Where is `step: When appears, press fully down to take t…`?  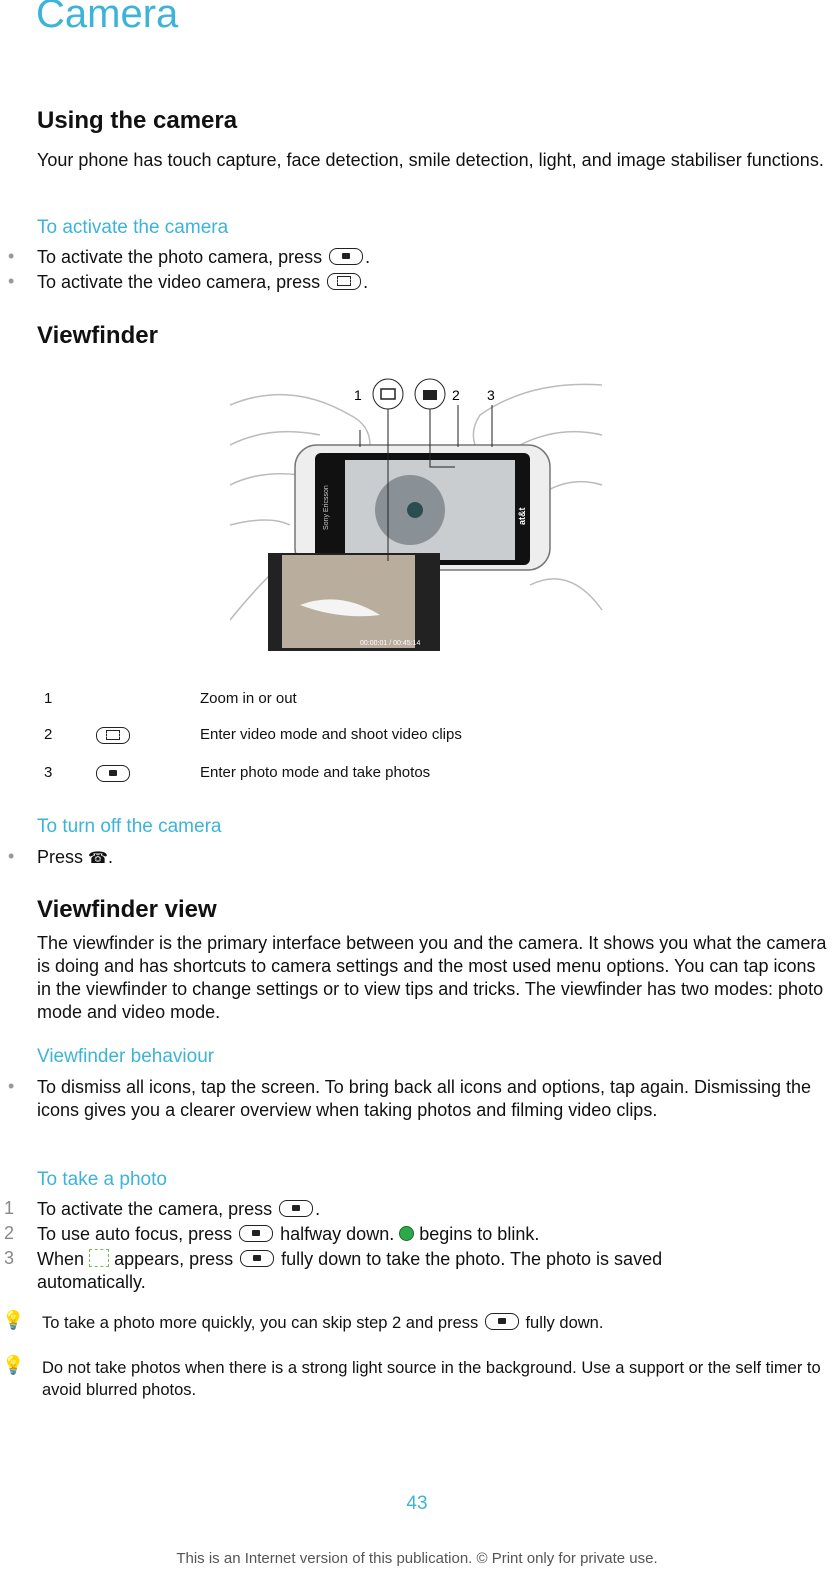 step: When appears, press fully down to take t… is located at coordinates (397, 1271).